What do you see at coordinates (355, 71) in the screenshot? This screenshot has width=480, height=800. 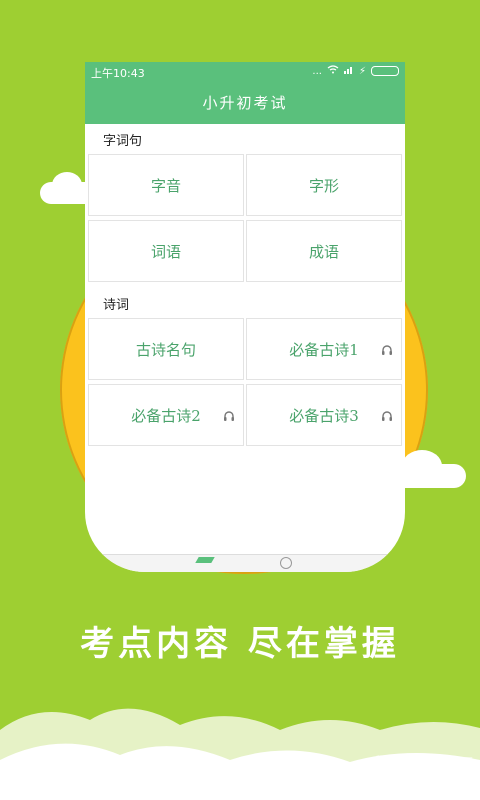 I see `status-icons: ... ⚡` at bounding box center [355, 71].